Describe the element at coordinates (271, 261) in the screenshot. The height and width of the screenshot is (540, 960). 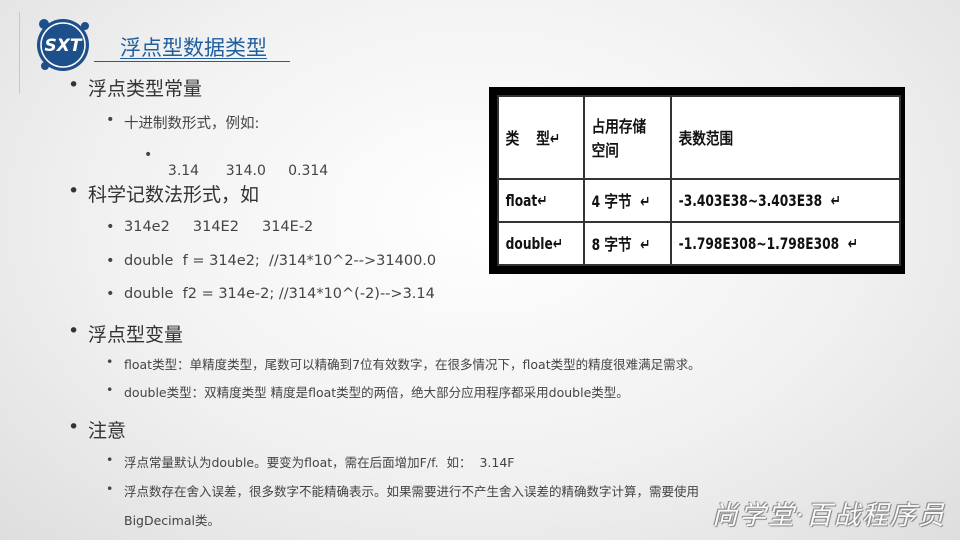
I see `sci-example-2: double f = 314e2; //314*10^2-->31400.0` at that location.